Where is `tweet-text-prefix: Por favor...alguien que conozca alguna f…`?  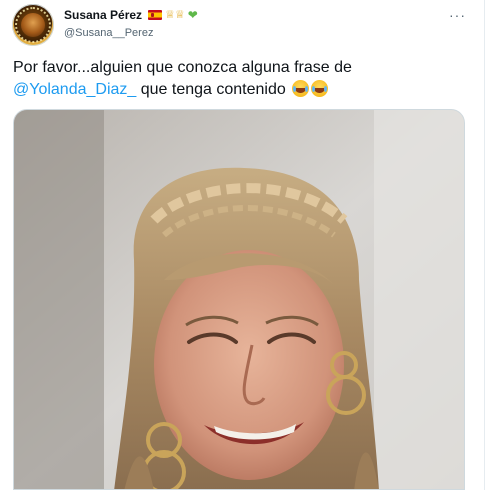
tweet-text-prefix: Por favor...alguien que conozca alguna f… is located at coordinates (182, 67).